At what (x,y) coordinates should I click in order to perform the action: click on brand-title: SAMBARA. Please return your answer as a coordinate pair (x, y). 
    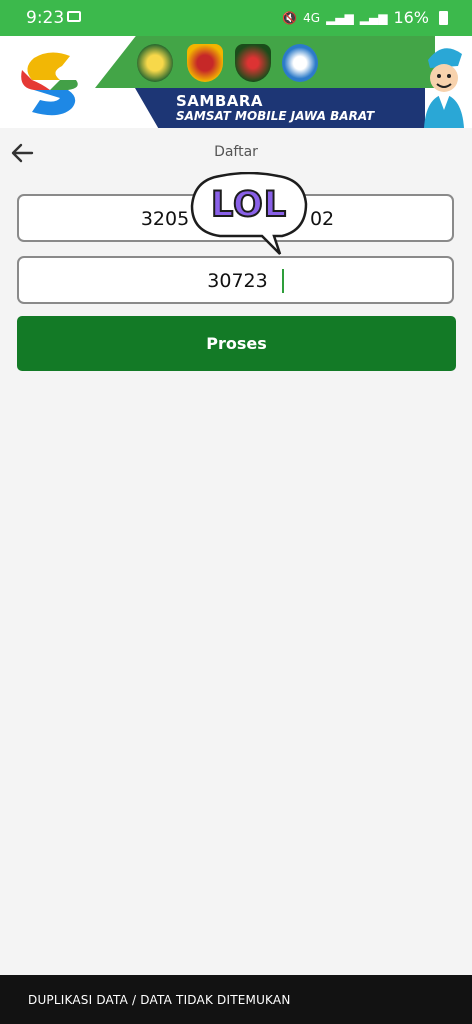
    Looking at the image, I should click on (220, 101).